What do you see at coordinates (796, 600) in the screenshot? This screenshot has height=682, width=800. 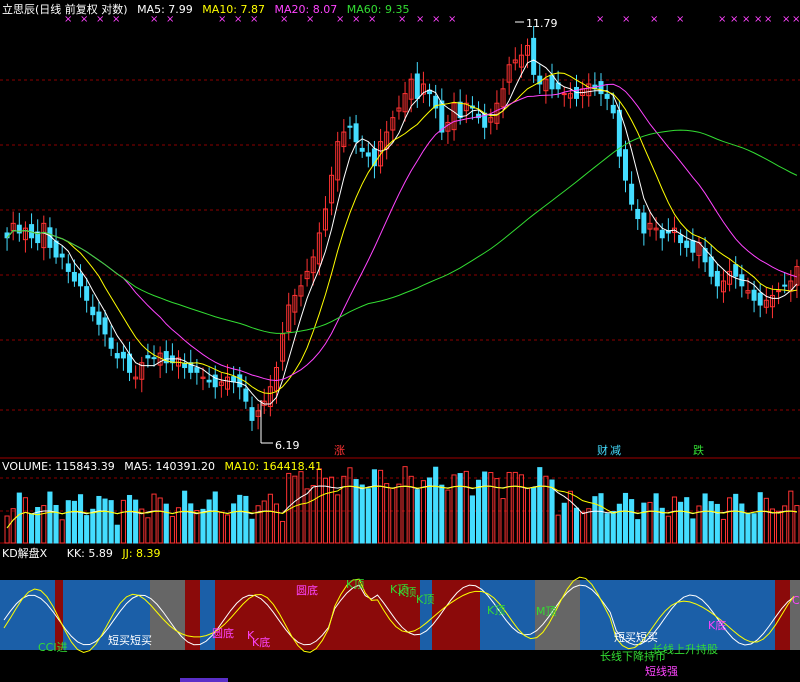 I see `kd-signal-label: C` at bounding box center [796, 600].